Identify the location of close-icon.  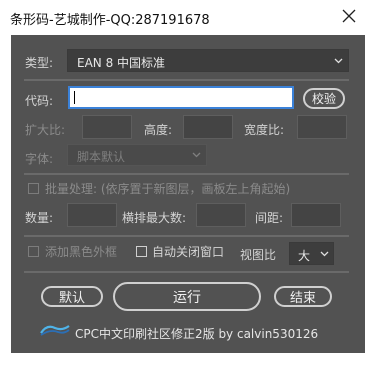
(349, 17).